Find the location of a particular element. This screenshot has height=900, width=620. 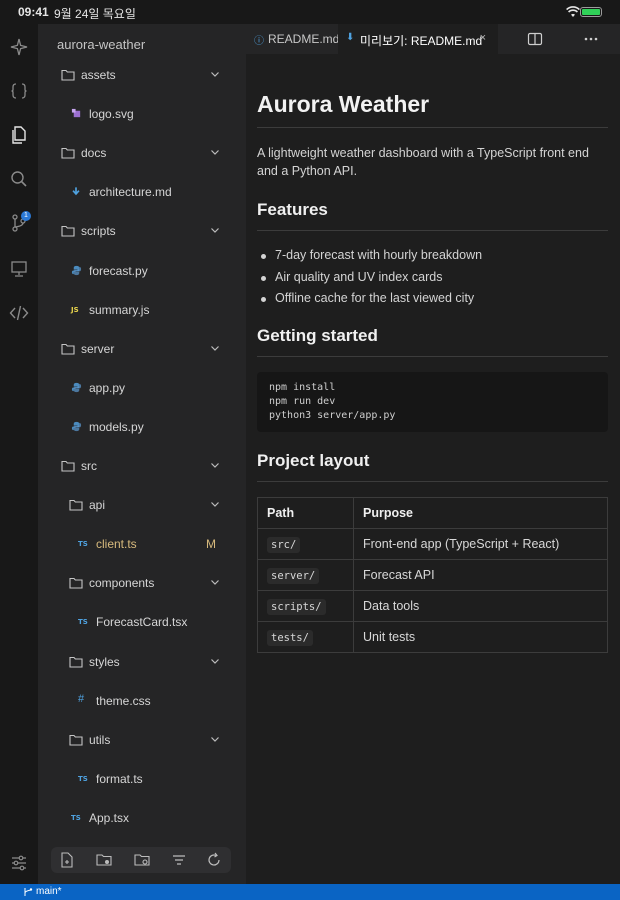

workspace-title: aurora-weather is located at coordinates (101, 44).